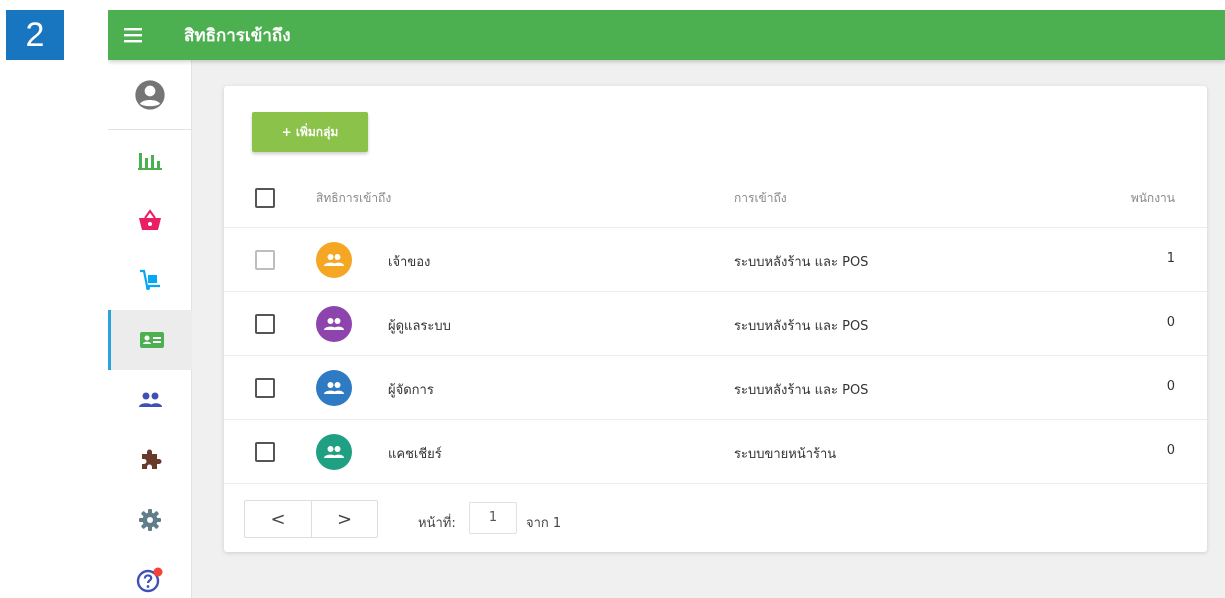 The image size is (1225, 598). What do you see at coordinates (35, 35) in the screenshot?
I see `step-number-badge: 2` at bounding box center [35, 35].